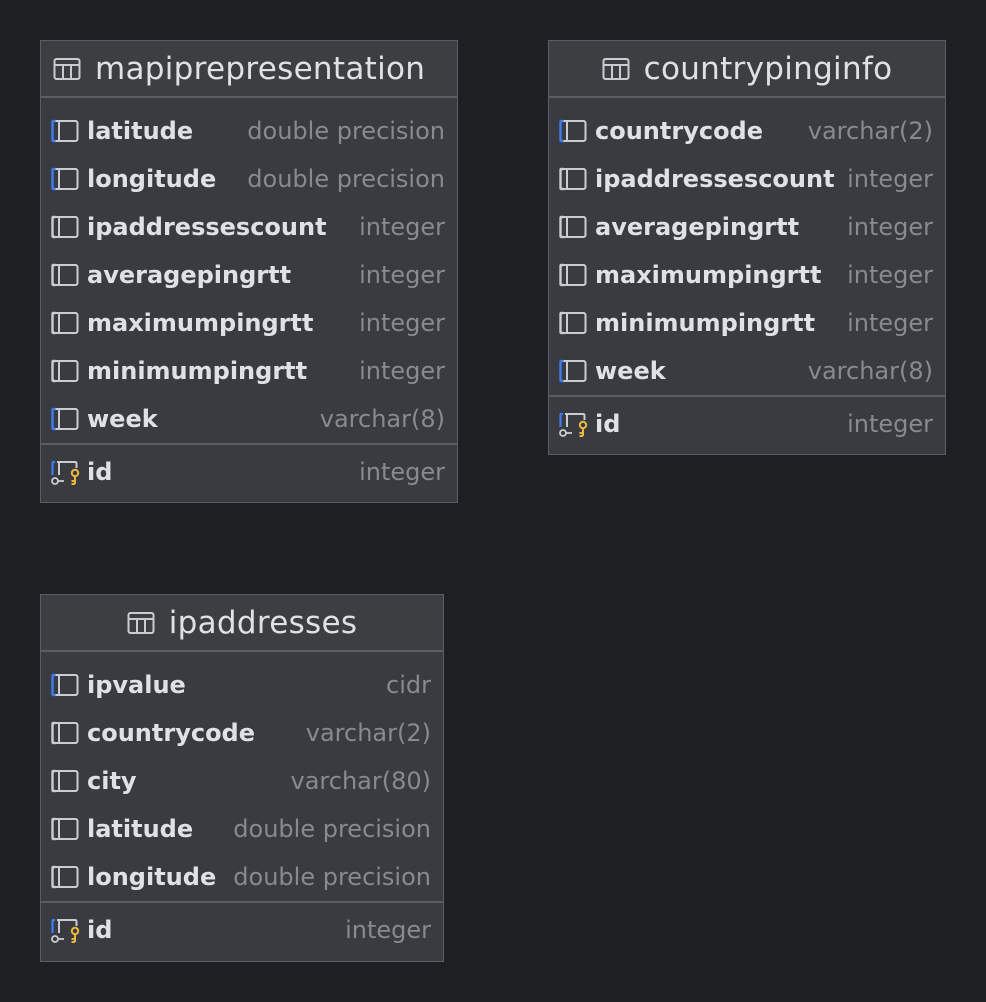  What do you see at coordinates (361, 781) in the screenshot?
I see `column-type: varchar(80)` at bounding box center [361, 781].